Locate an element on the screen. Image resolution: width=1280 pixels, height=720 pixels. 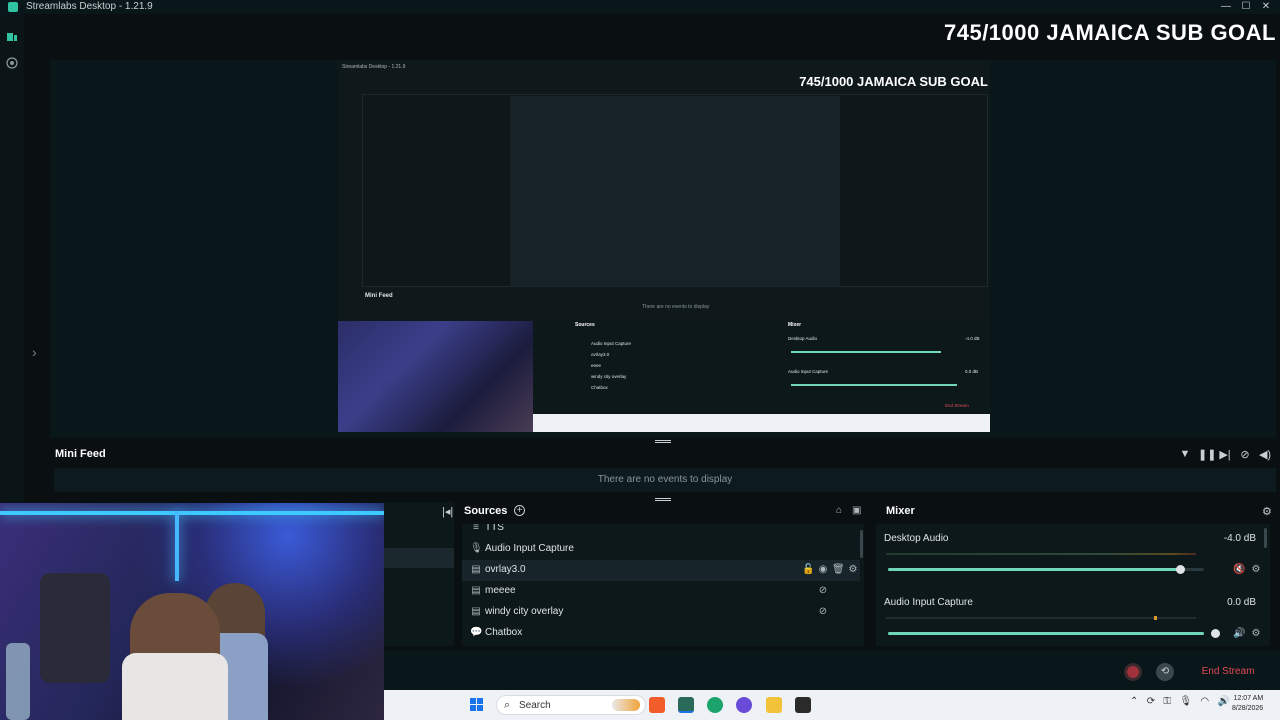
discord-icon is located at coordinates (744, 705).